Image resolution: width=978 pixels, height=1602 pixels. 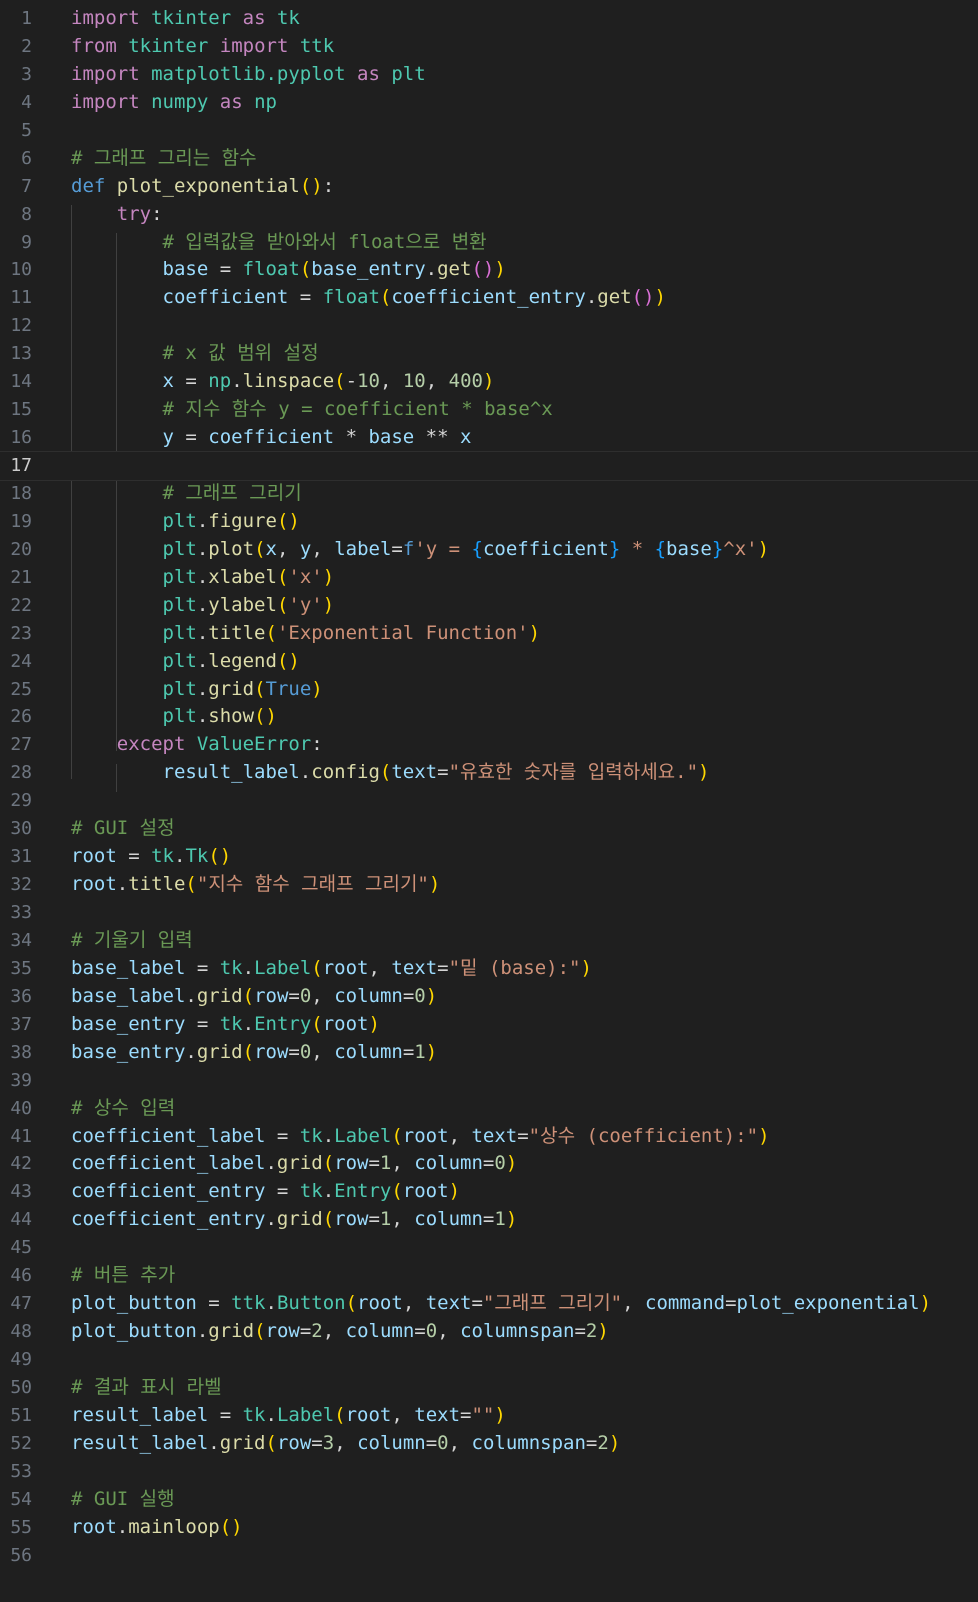 I want to click on code-line: 46 # 버튼 추가, so click(x=489, y=1276).